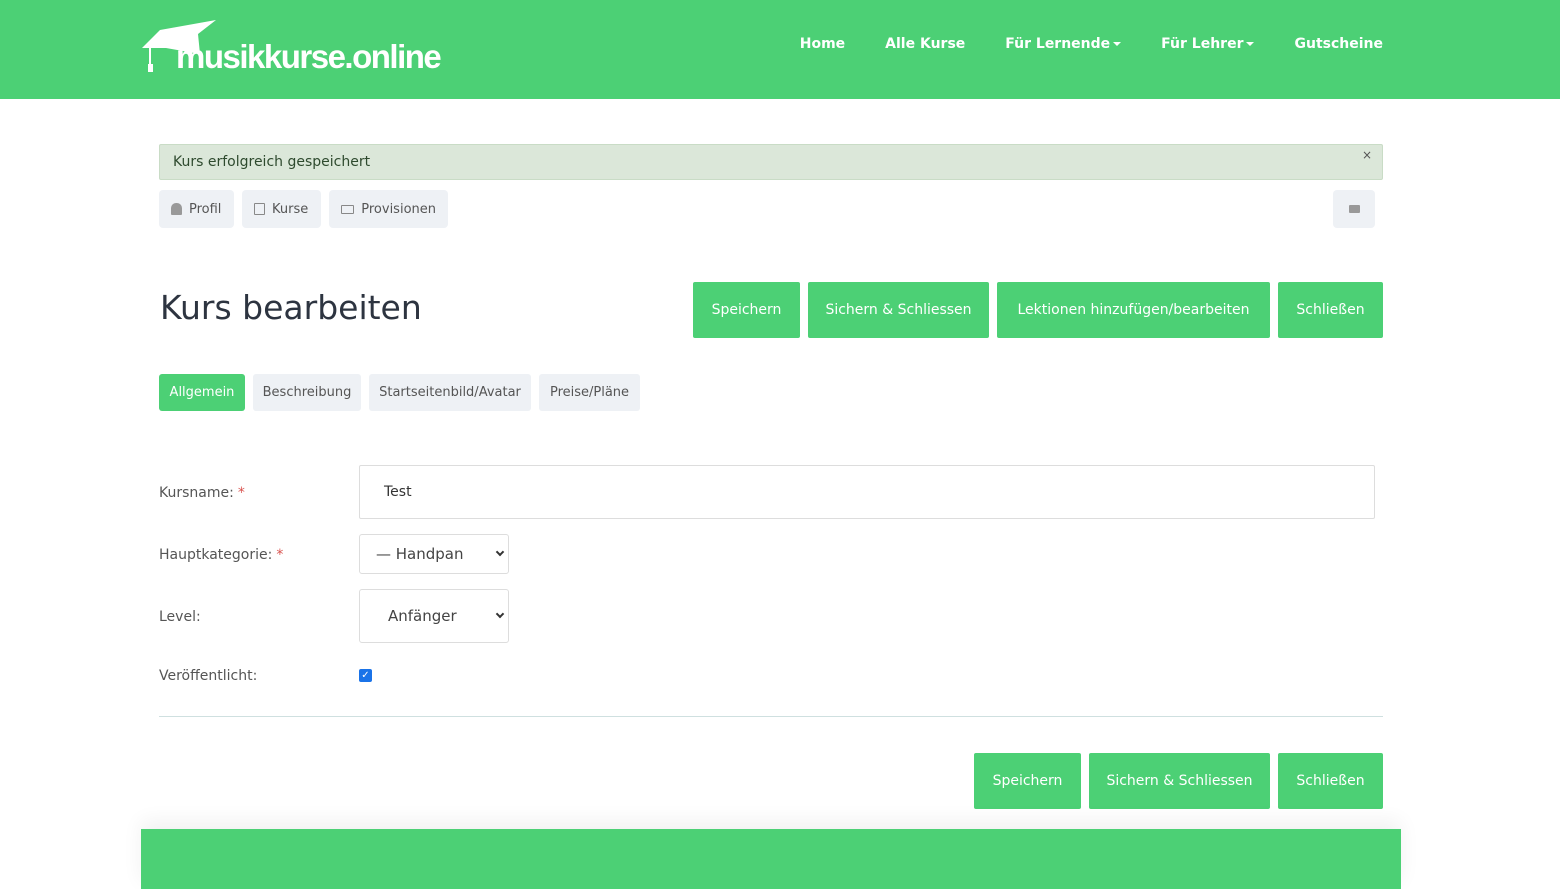  What do you see at coordinates (348, 209) in the screenshot?
I see `money-icon` at bounding box center [348, 209].